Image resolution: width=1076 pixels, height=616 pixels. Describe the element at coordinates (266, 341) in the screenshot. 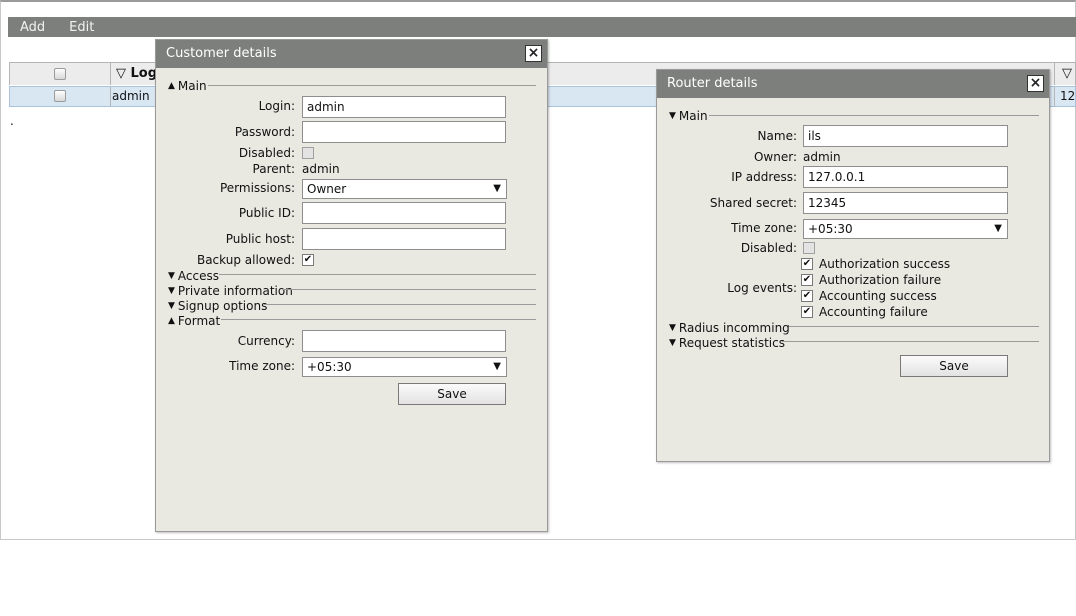

I see `currency-label: Currency:` at that location.